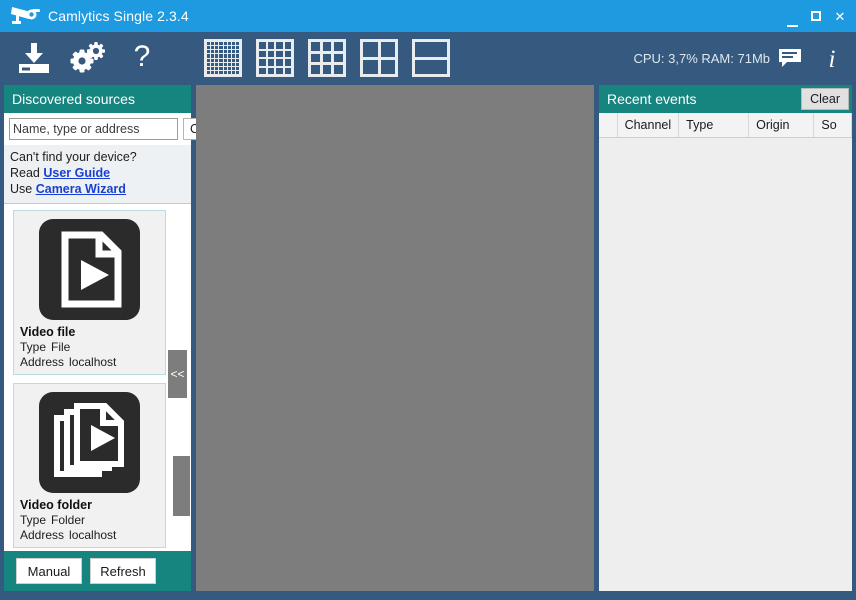 The width and height of the screenshot is (856, 600). Describe the element at coordinates (701, 58) in the screenshot. I see `resource-status: CPU: 3,7% RAM: 71Mb` at that location.